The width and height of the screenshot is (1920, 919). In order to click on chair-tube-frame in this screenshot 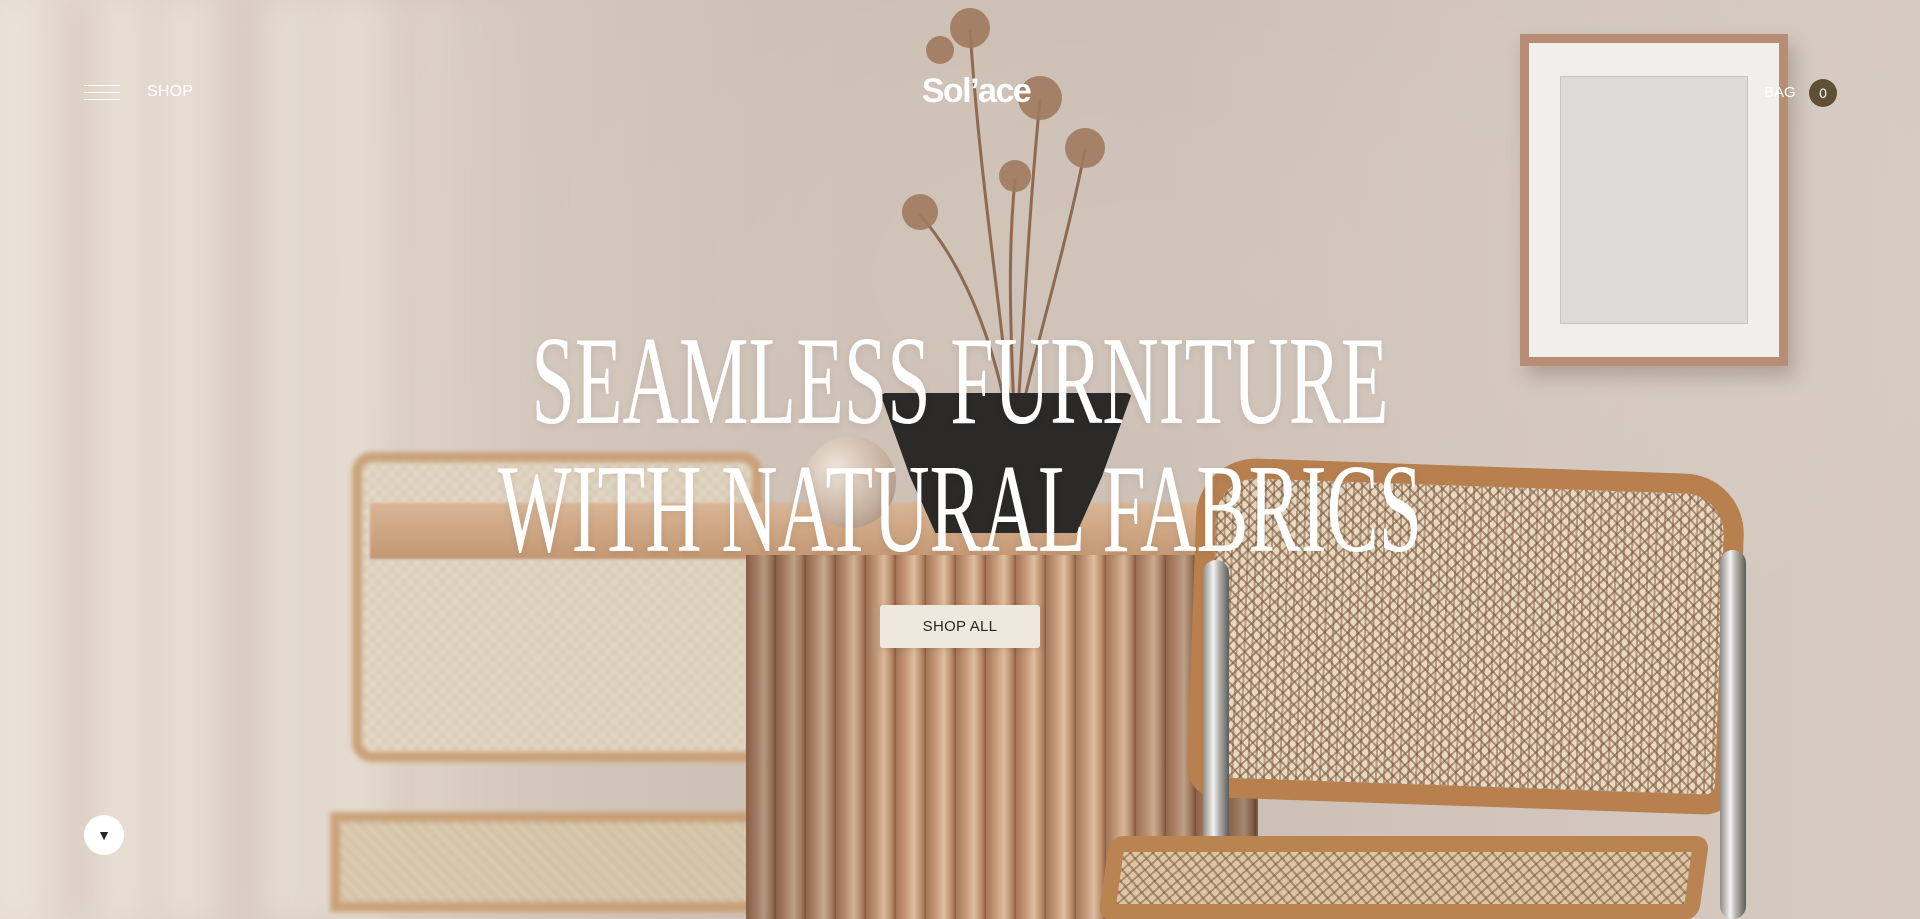, I will do `click(1733, 734)`.